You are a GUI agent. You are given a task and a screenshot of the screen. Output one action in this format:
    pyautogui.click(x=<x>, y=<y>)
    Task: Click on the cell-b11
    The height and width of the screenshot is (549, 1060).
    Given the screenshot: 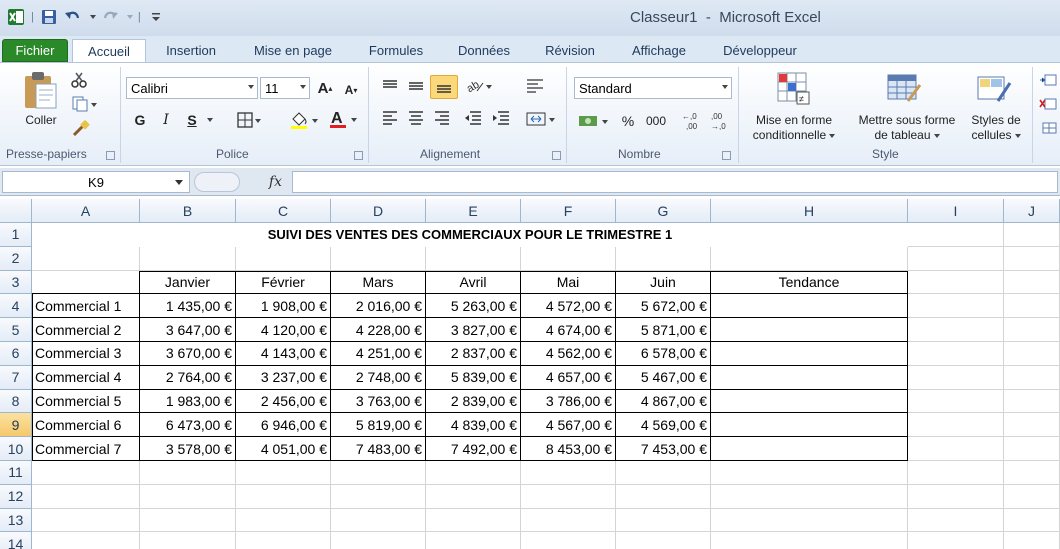 What is the action you would take?
    pyautogui.click(x=188, y=473)
    